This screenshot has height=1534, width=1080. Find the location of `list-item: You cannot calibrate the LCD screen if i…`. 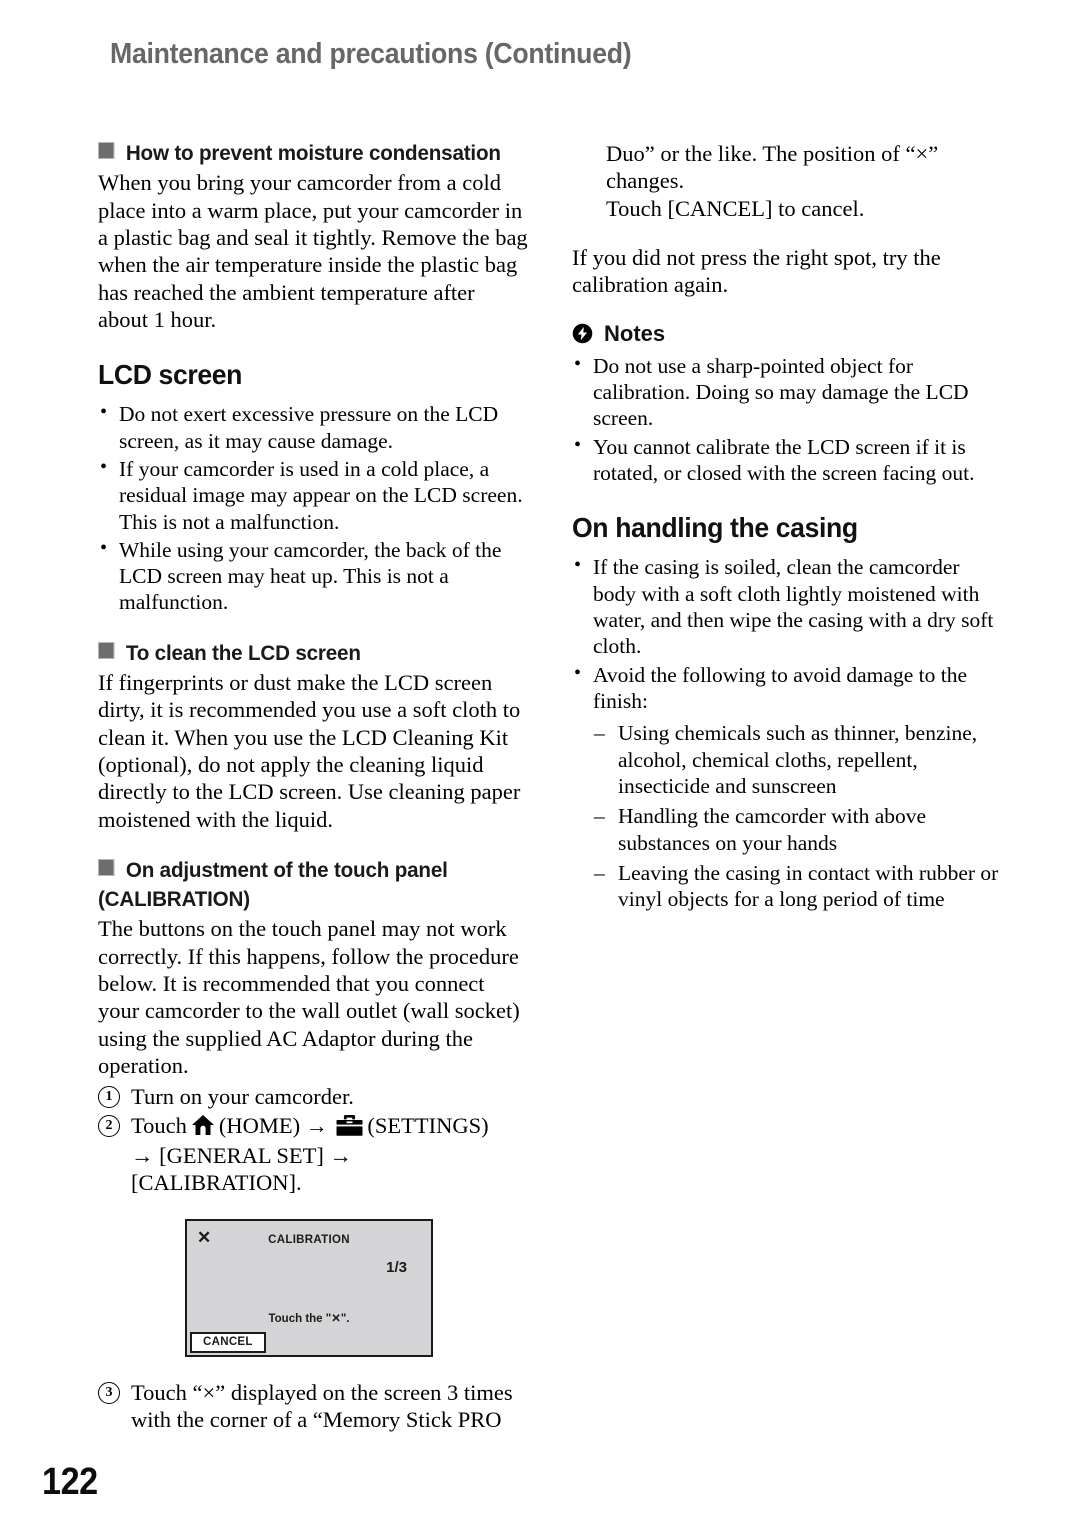

list-item: You cannot calibrate the LCD screen if i… is located at coordinates (787, 460).